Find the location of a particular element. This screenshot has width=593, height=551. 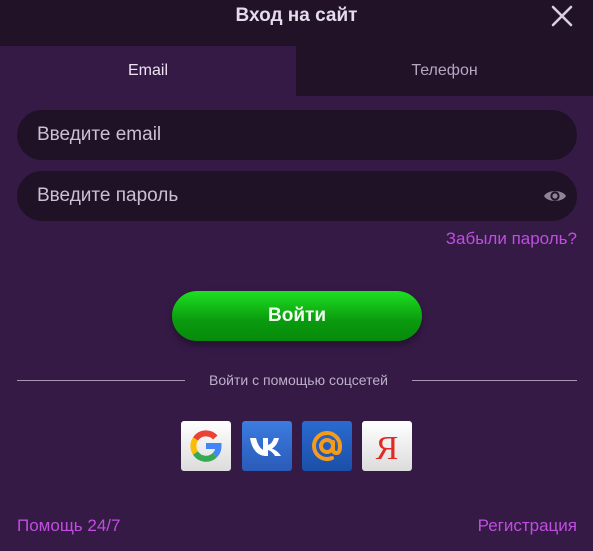

social-login-caption: Войти с помощью соцсетей is located at coordinates (298, 380).